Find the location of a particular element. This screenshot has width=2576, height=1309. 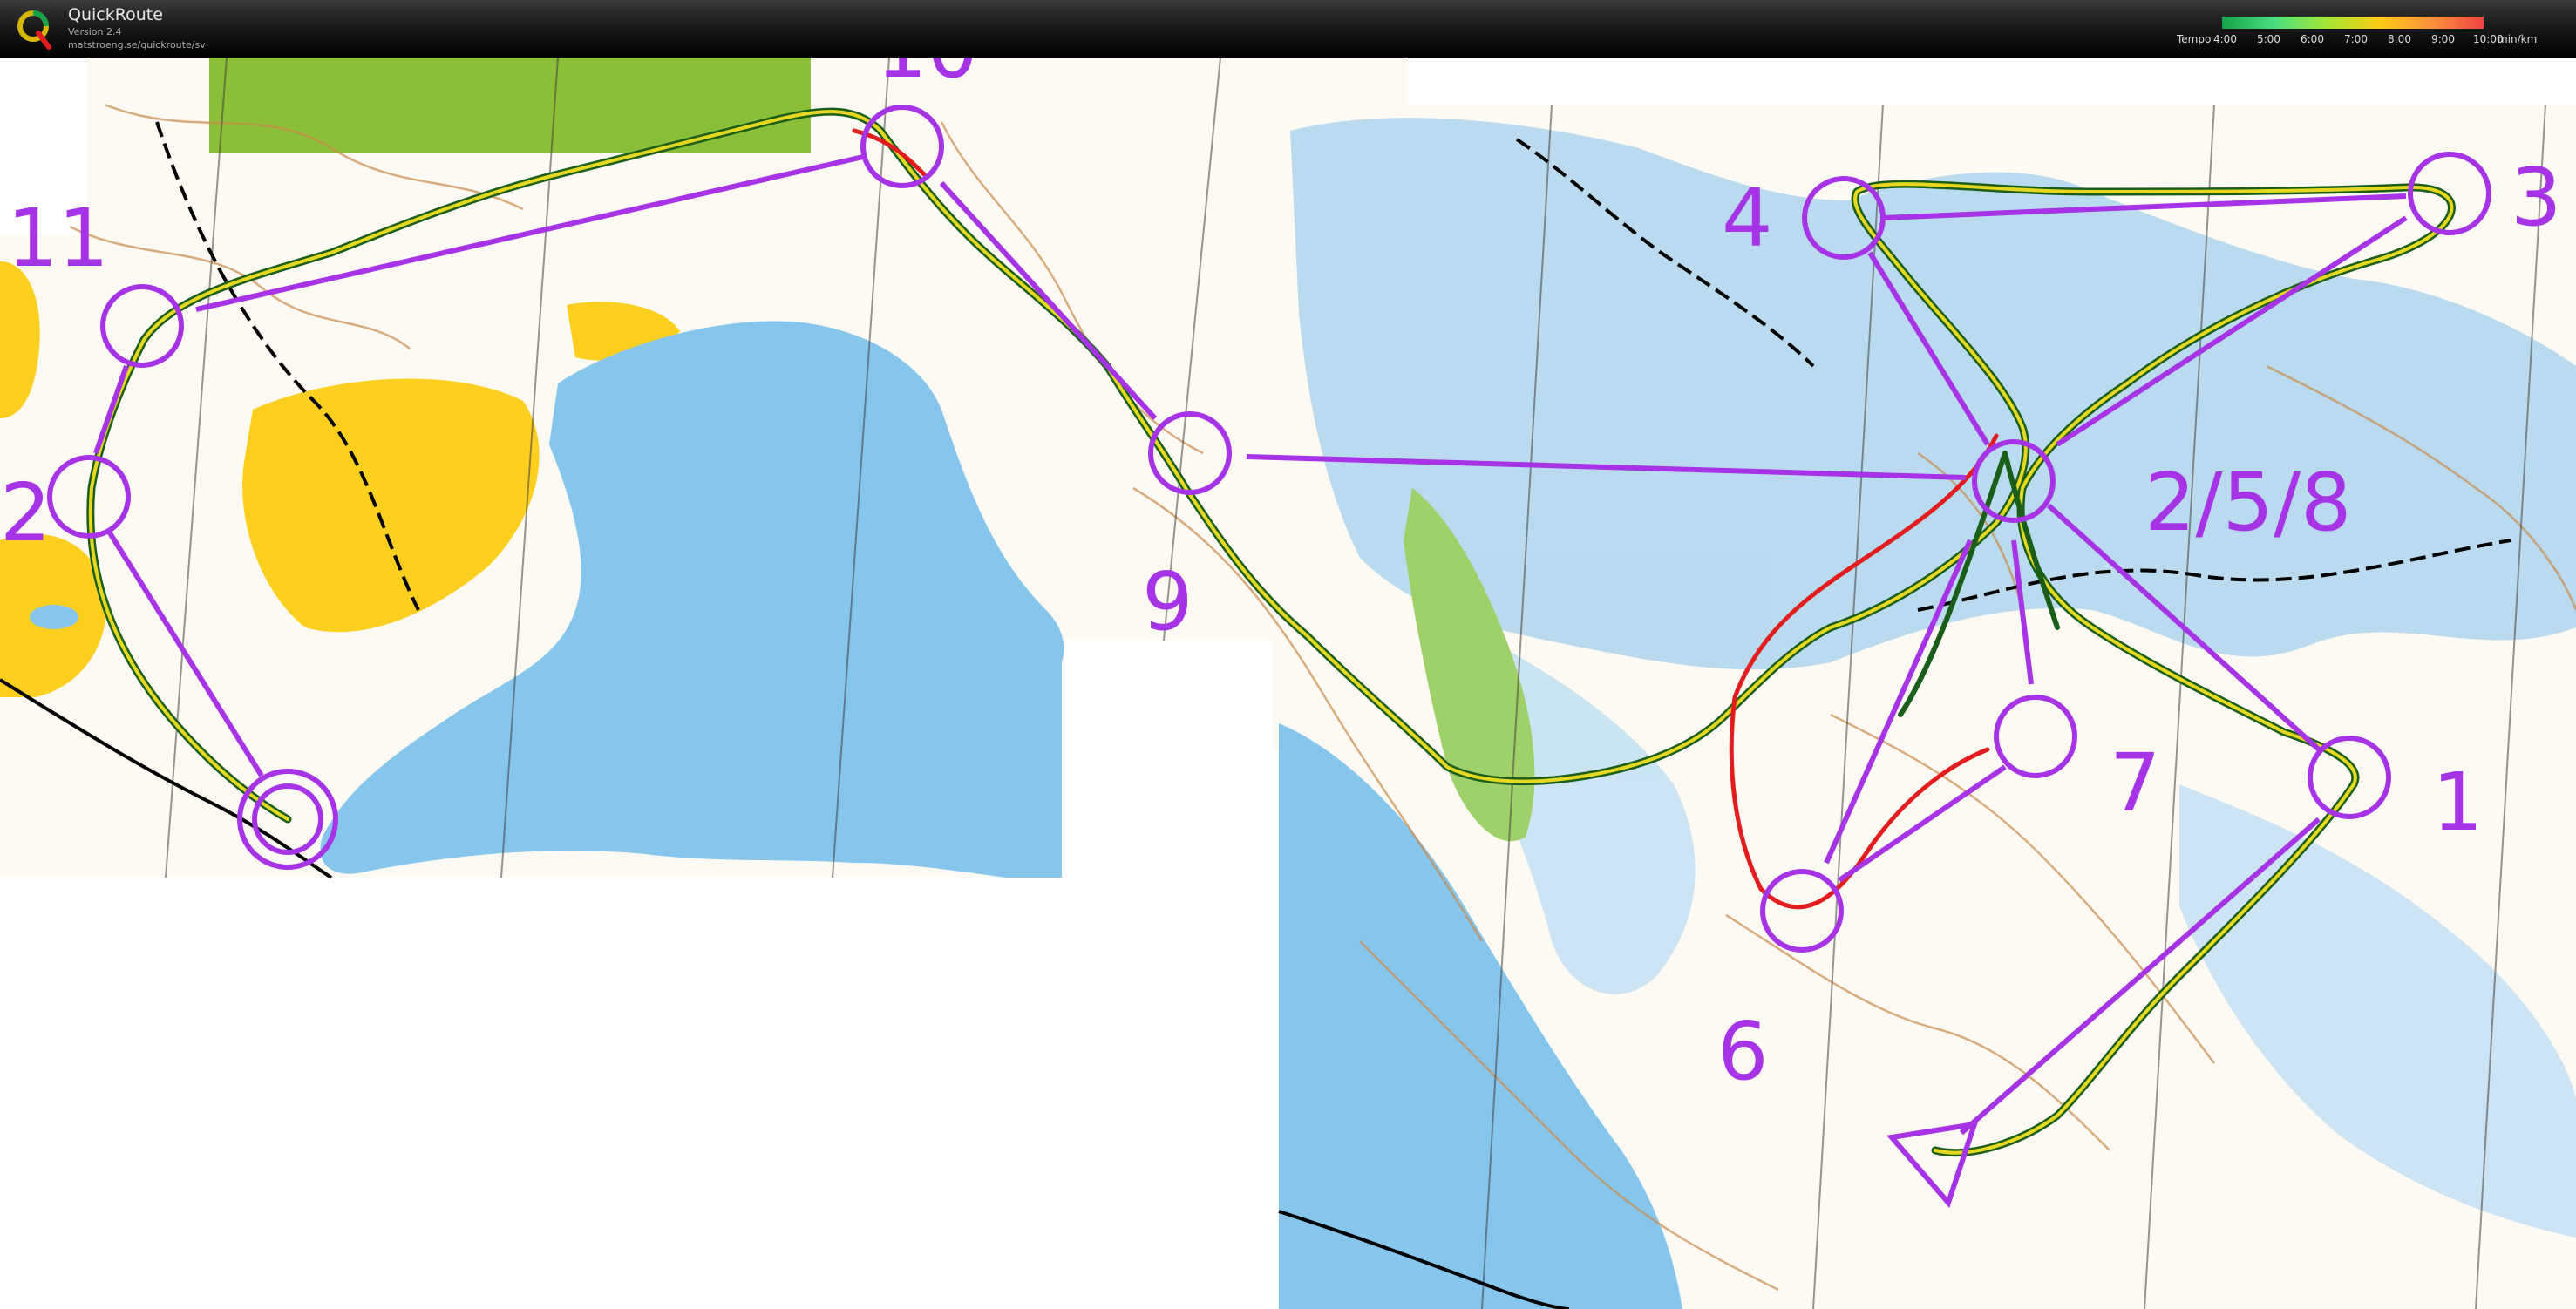

app-version: Version 2.4 is located at coordinates (95, 32).